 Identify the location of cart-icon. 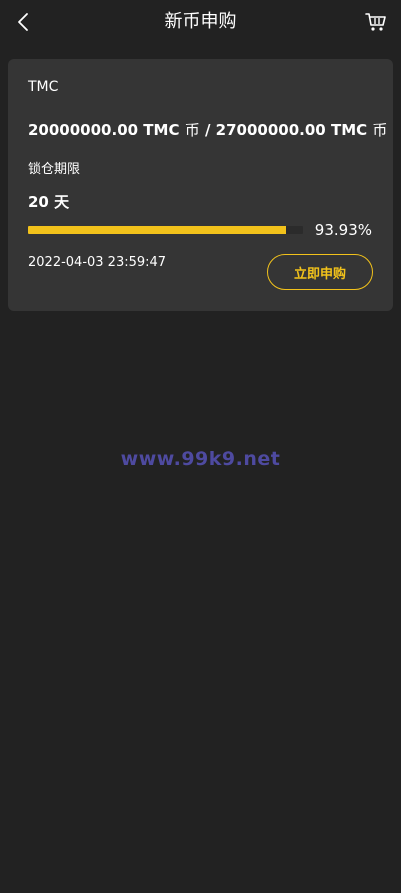
(375, 22).